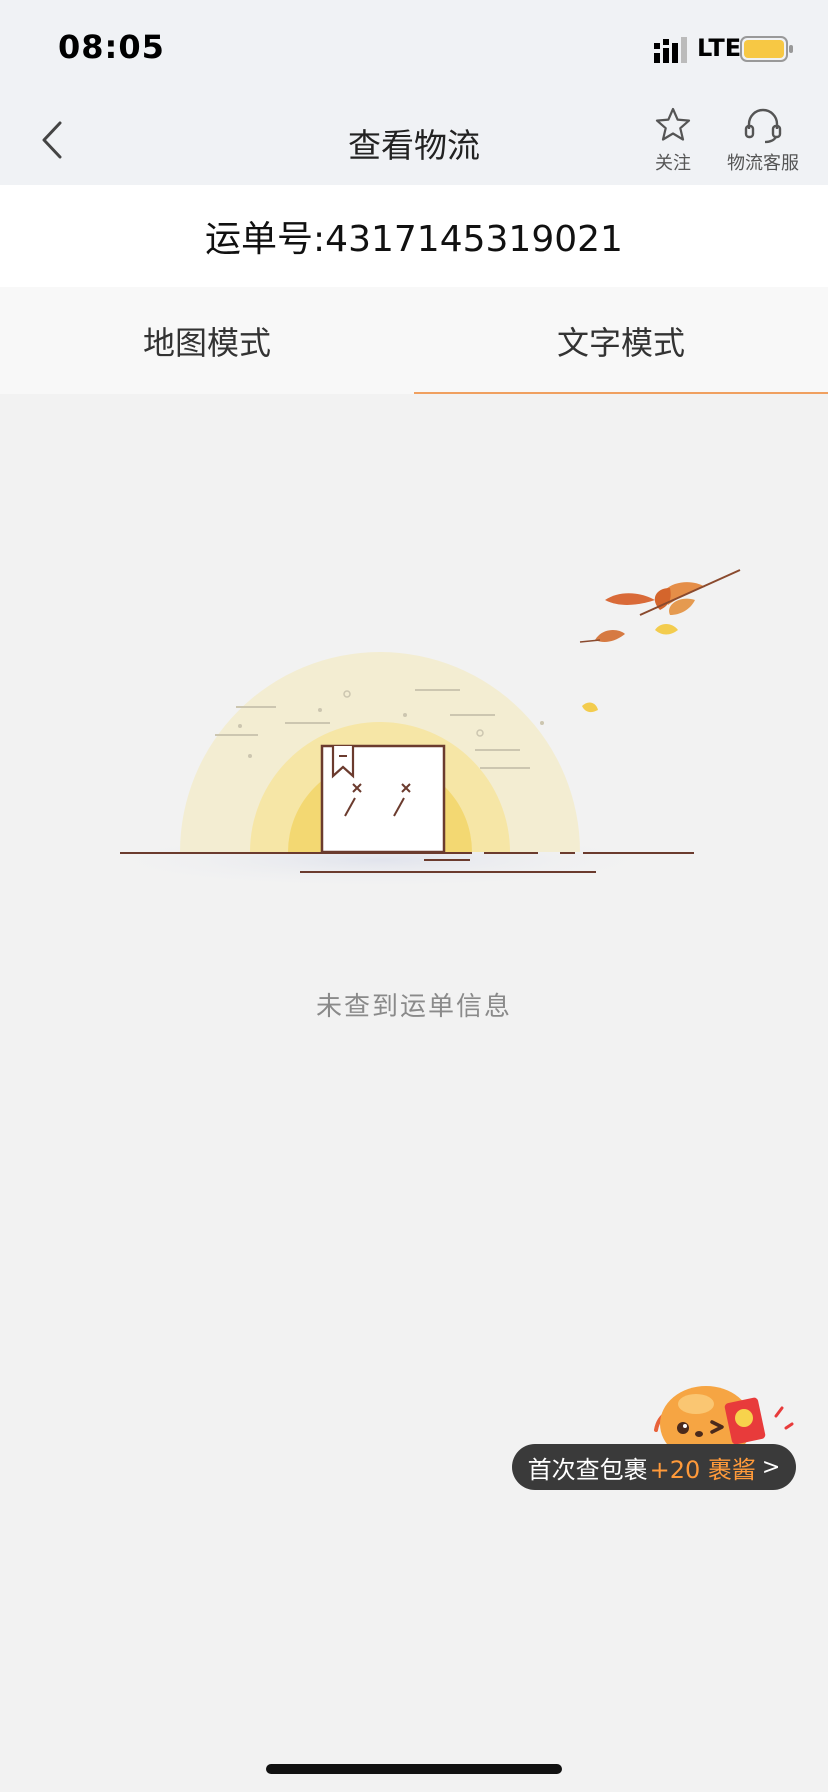 Image resolution: width=828 pixels, height=1792 pixels. Describe the element at coordinates (414, 140) in the screenshot. I see `nav-header: 查看物流 关注 物流客服` at that location.